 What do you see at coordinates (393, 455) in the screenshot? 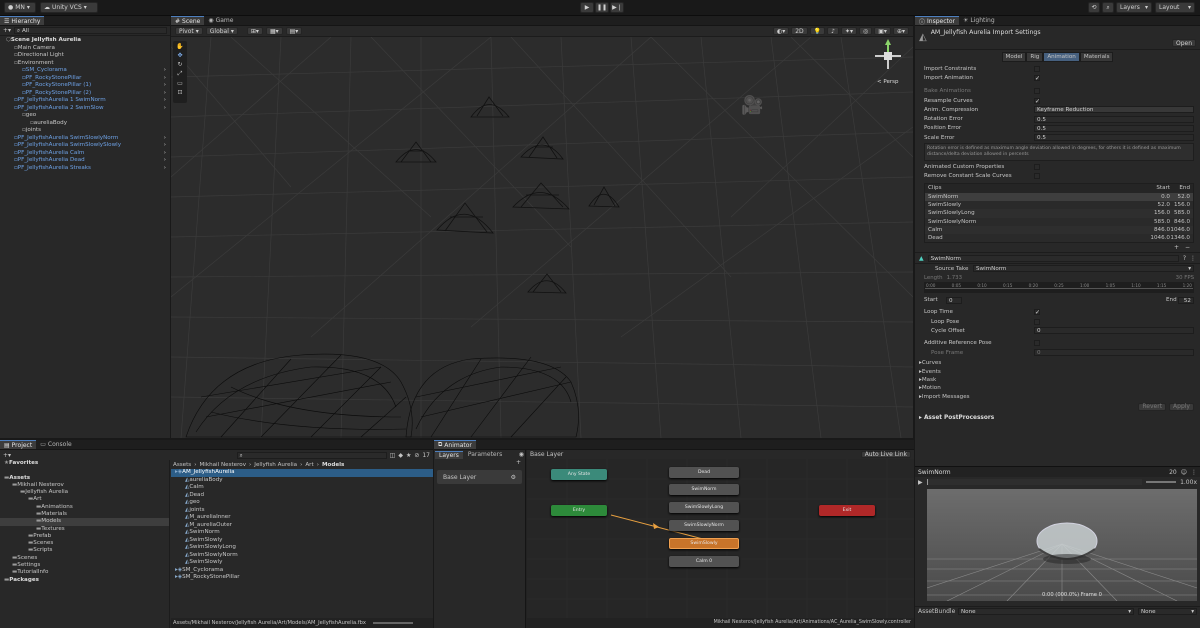
I see `filter-type-icon: ◫` at bounding box center [393, 455].